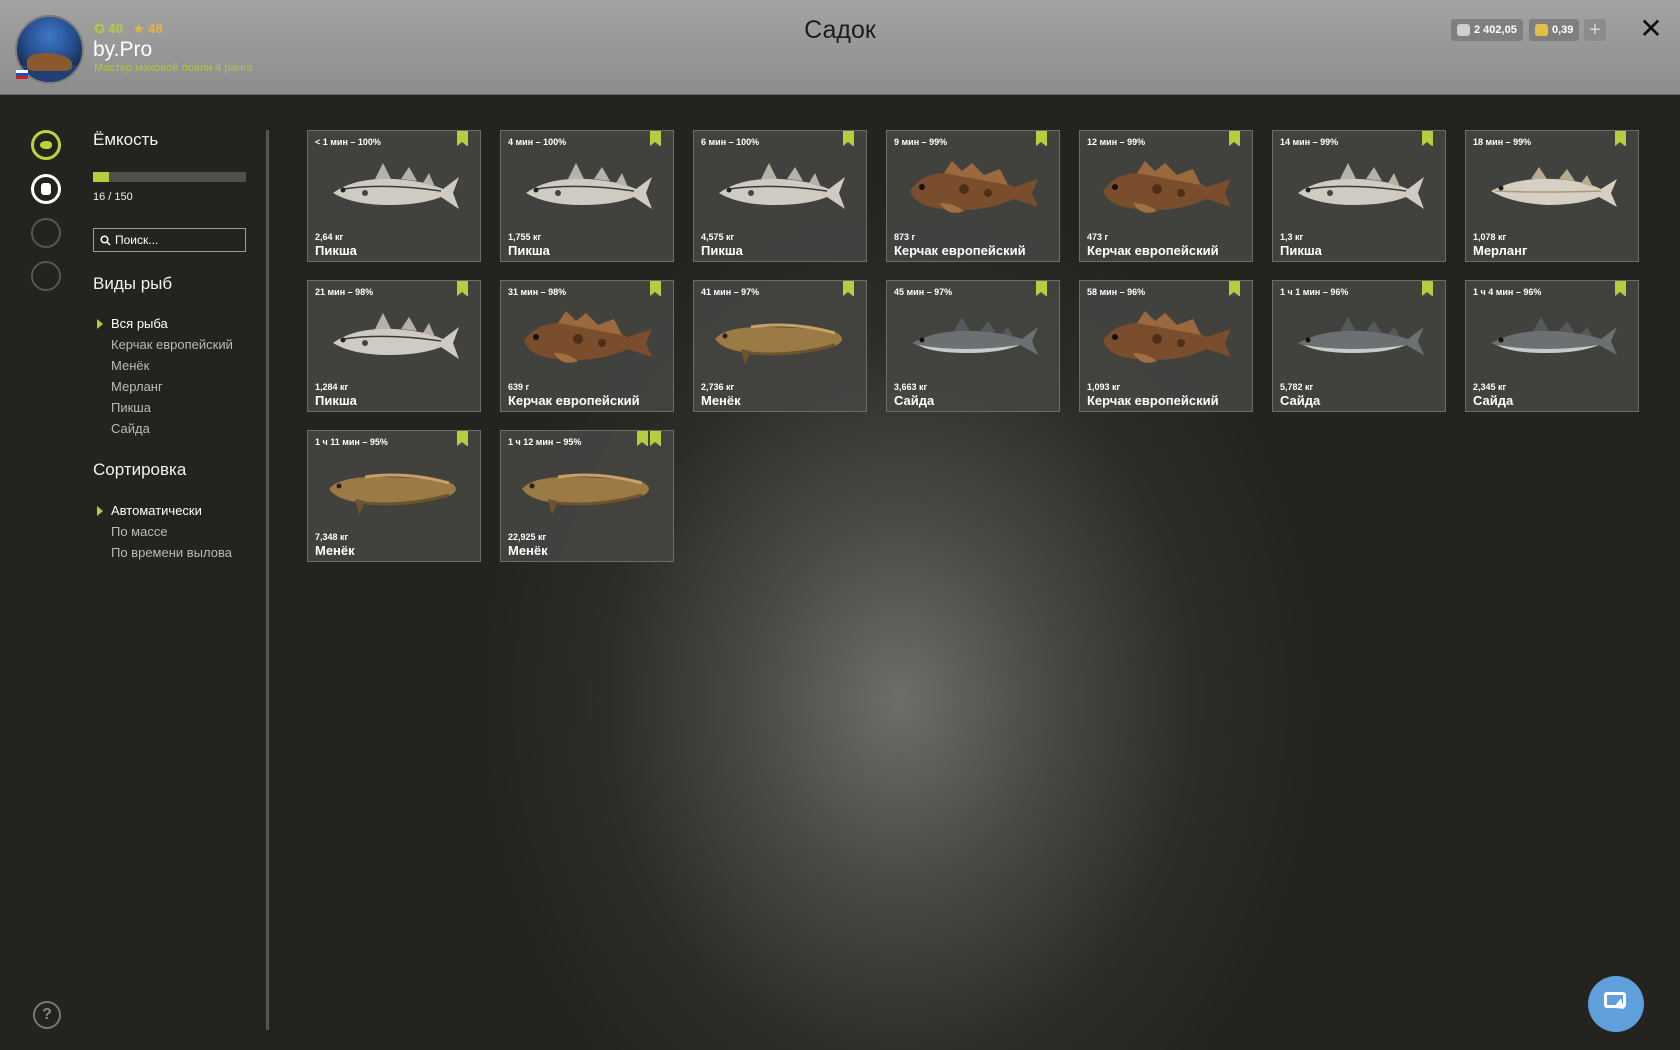  Describe the element at coordinates (587, 196) in the screenshot. I see `fish-card: 4 мин – 100% 1,755 кг Пикша` at that location.